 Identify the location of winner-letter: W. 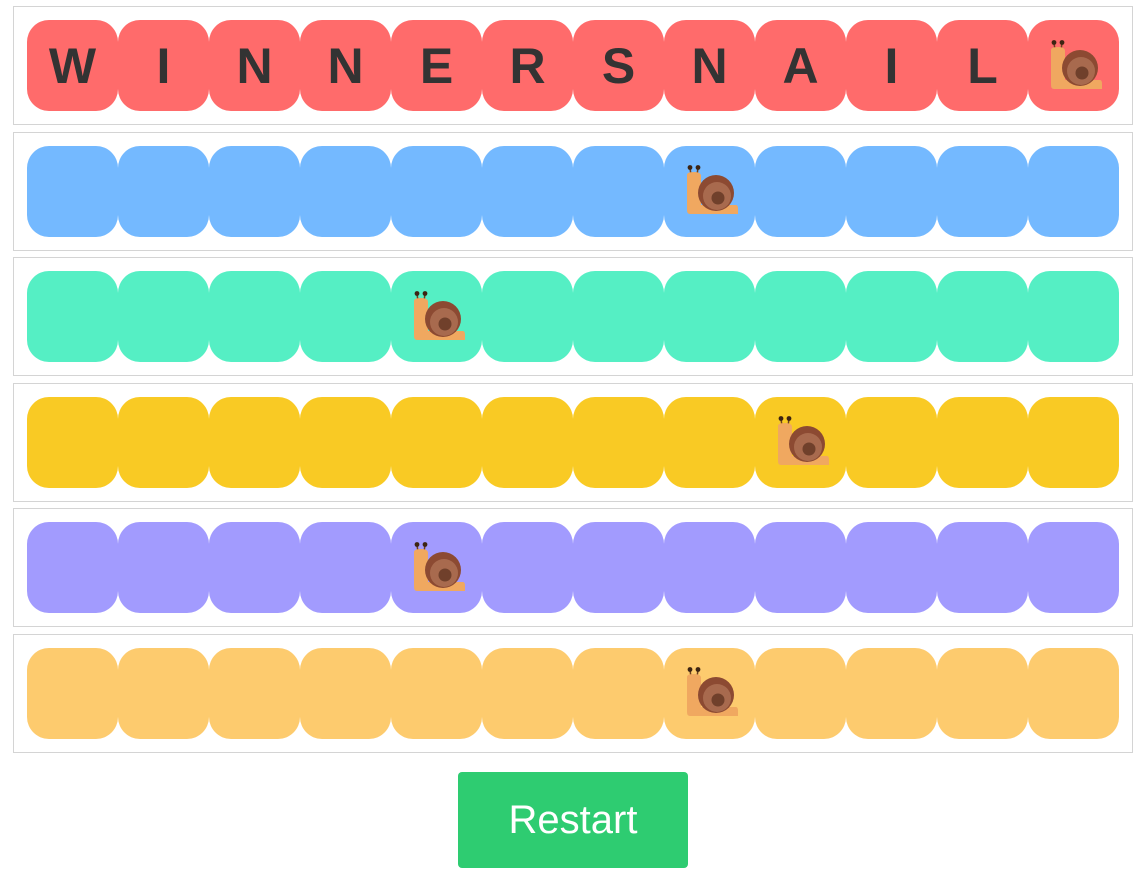
(72, 65).